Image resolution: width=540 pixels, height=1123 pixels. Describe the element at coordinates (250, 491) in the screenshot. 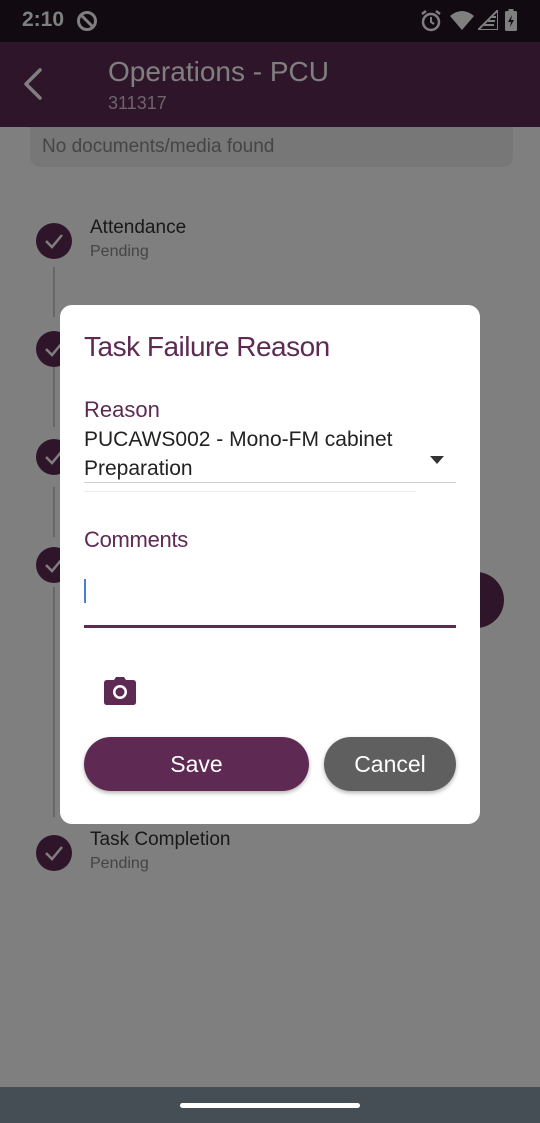

I see `divider` at that location.